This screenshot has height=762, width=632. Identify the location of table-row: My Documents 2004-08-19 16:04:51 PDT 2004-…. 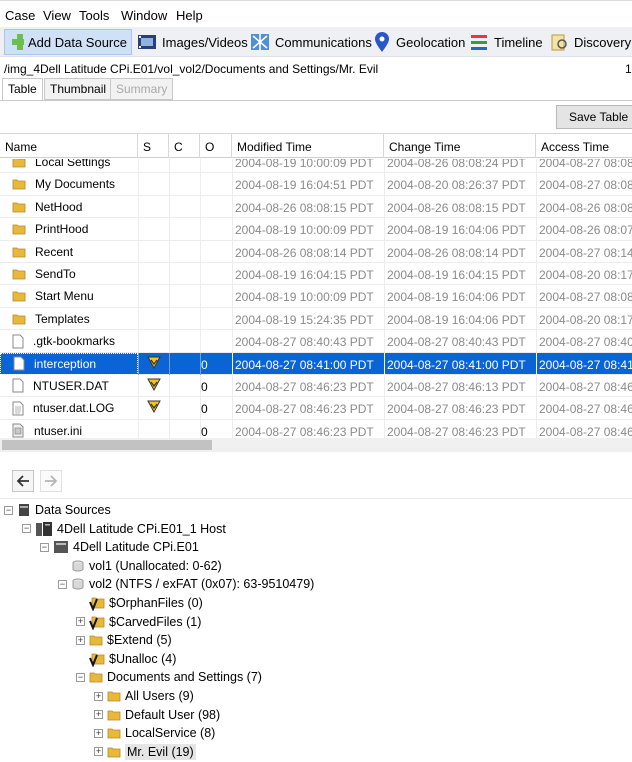
(316, 184).